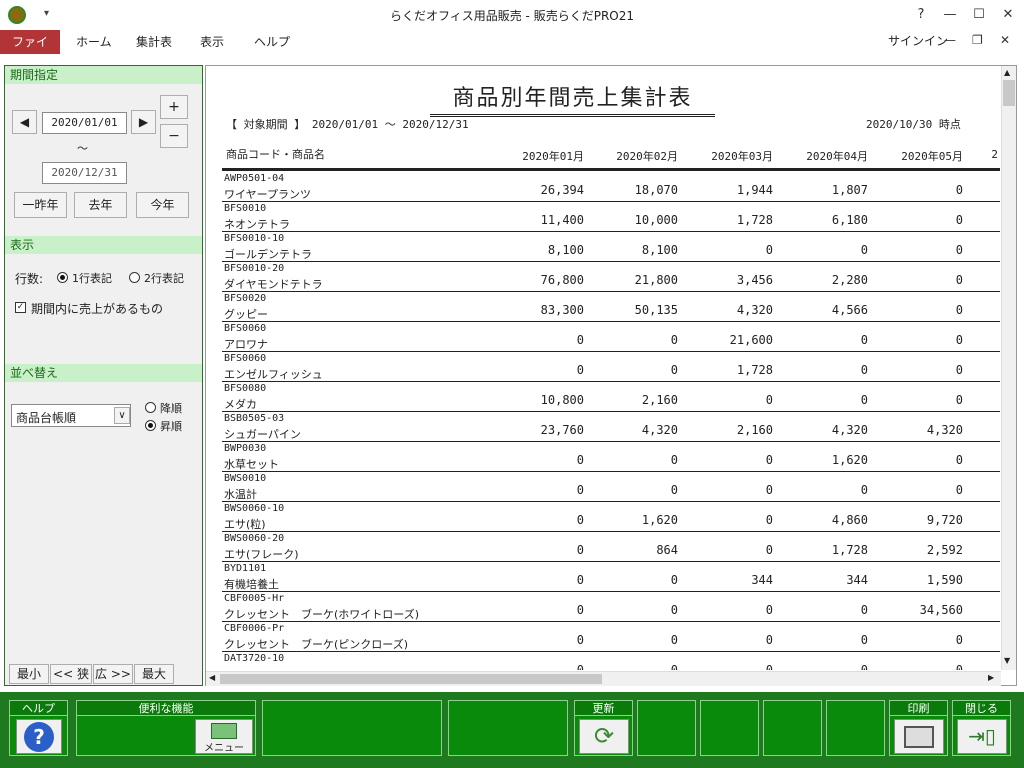 The width and height of the screenshot is (1024, 768). What do you see at coordinates (944, 520) in the screenshot?
I see `month-value: 9,720` at bounding box center [944, 520].